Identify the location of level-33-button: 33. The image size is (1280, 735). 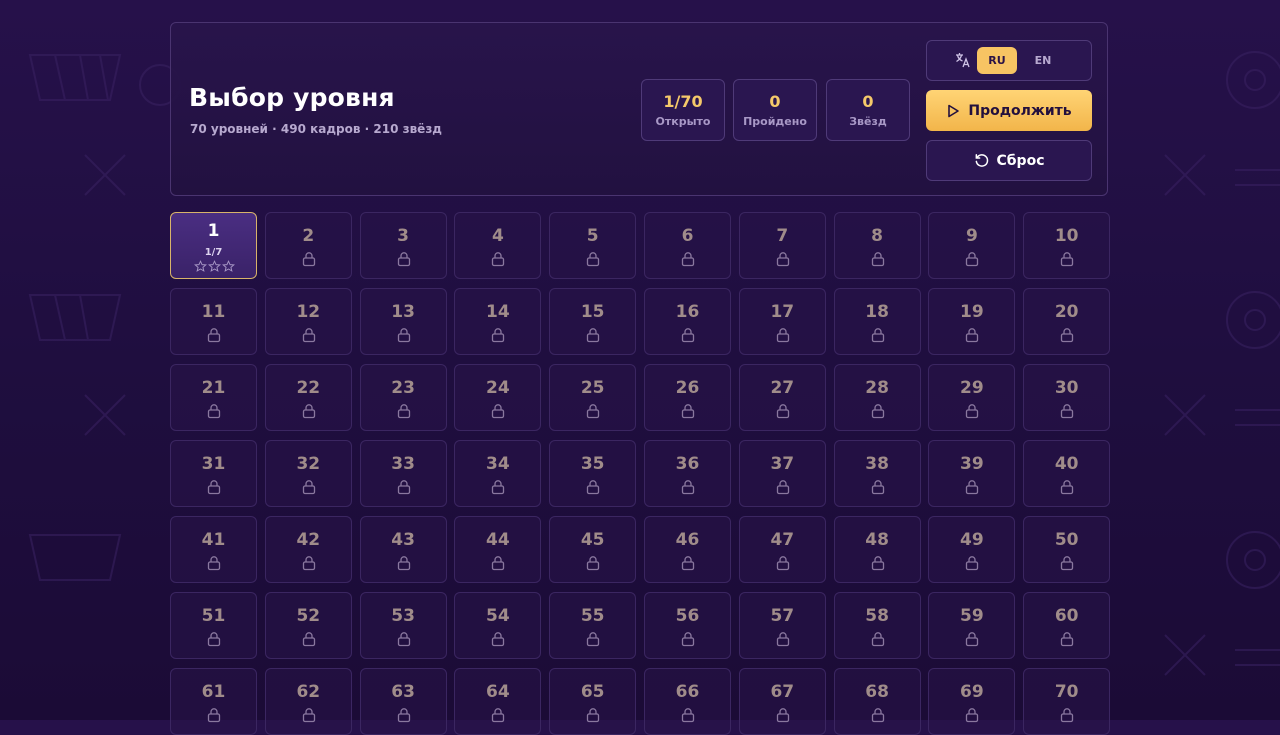
(403, 473).